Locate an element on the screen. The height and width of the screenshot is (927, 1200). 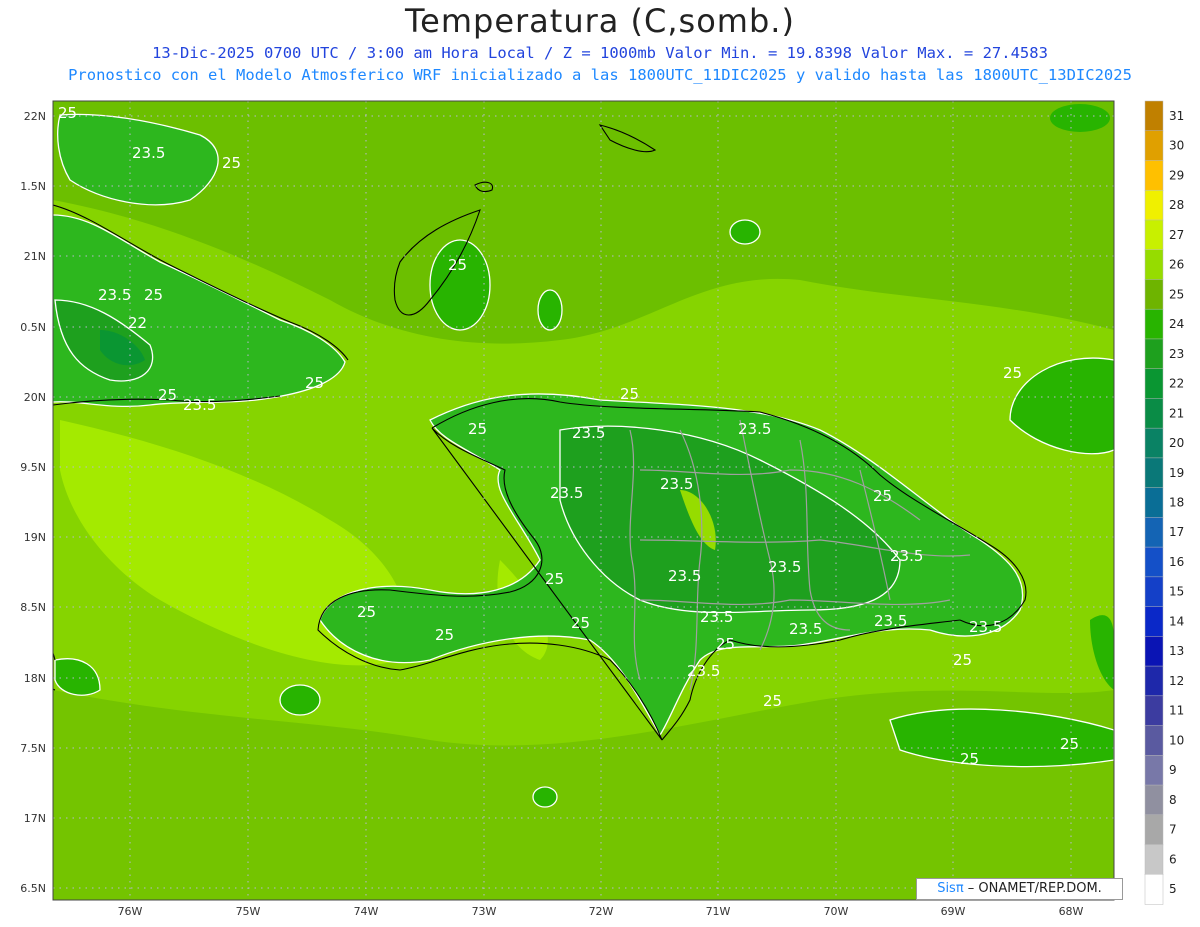
credit-org: – ONAMET/REP.DOM. is located at coordinates (1032, 888).